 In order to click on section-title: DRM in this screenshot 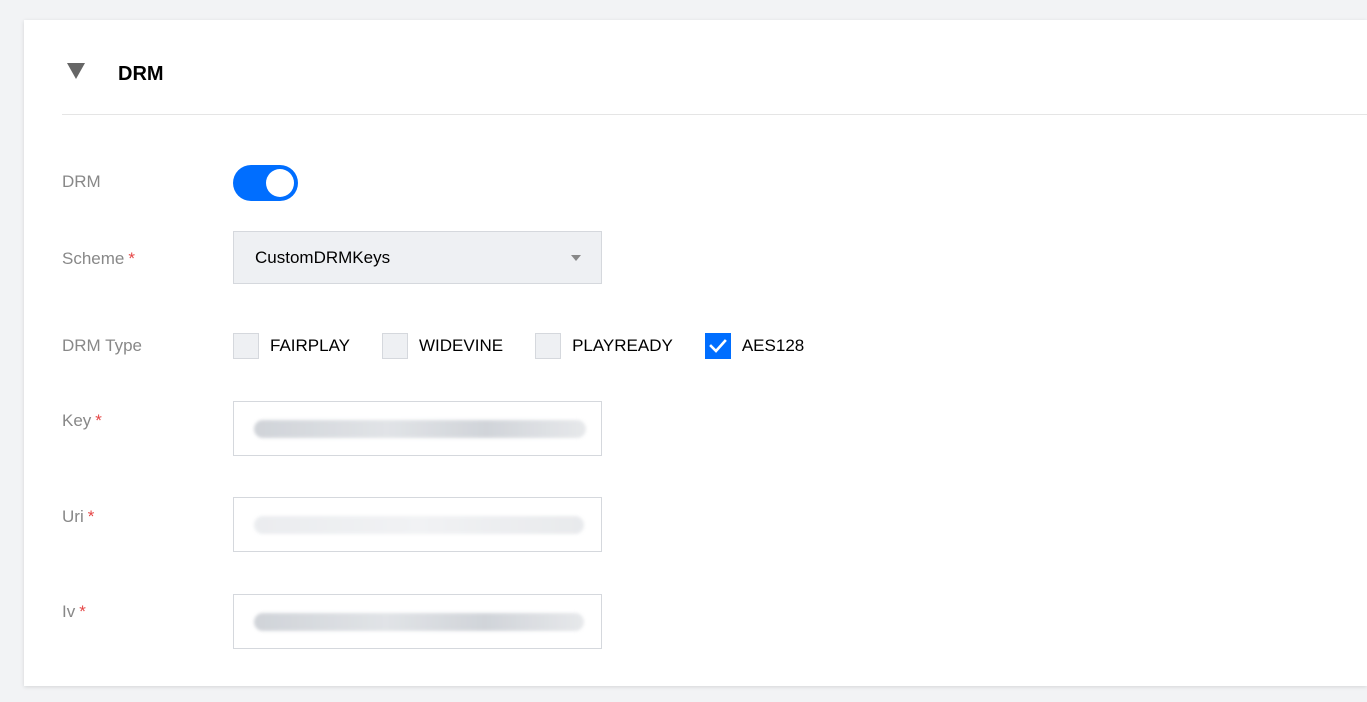, I will do `click(141, 74)`.